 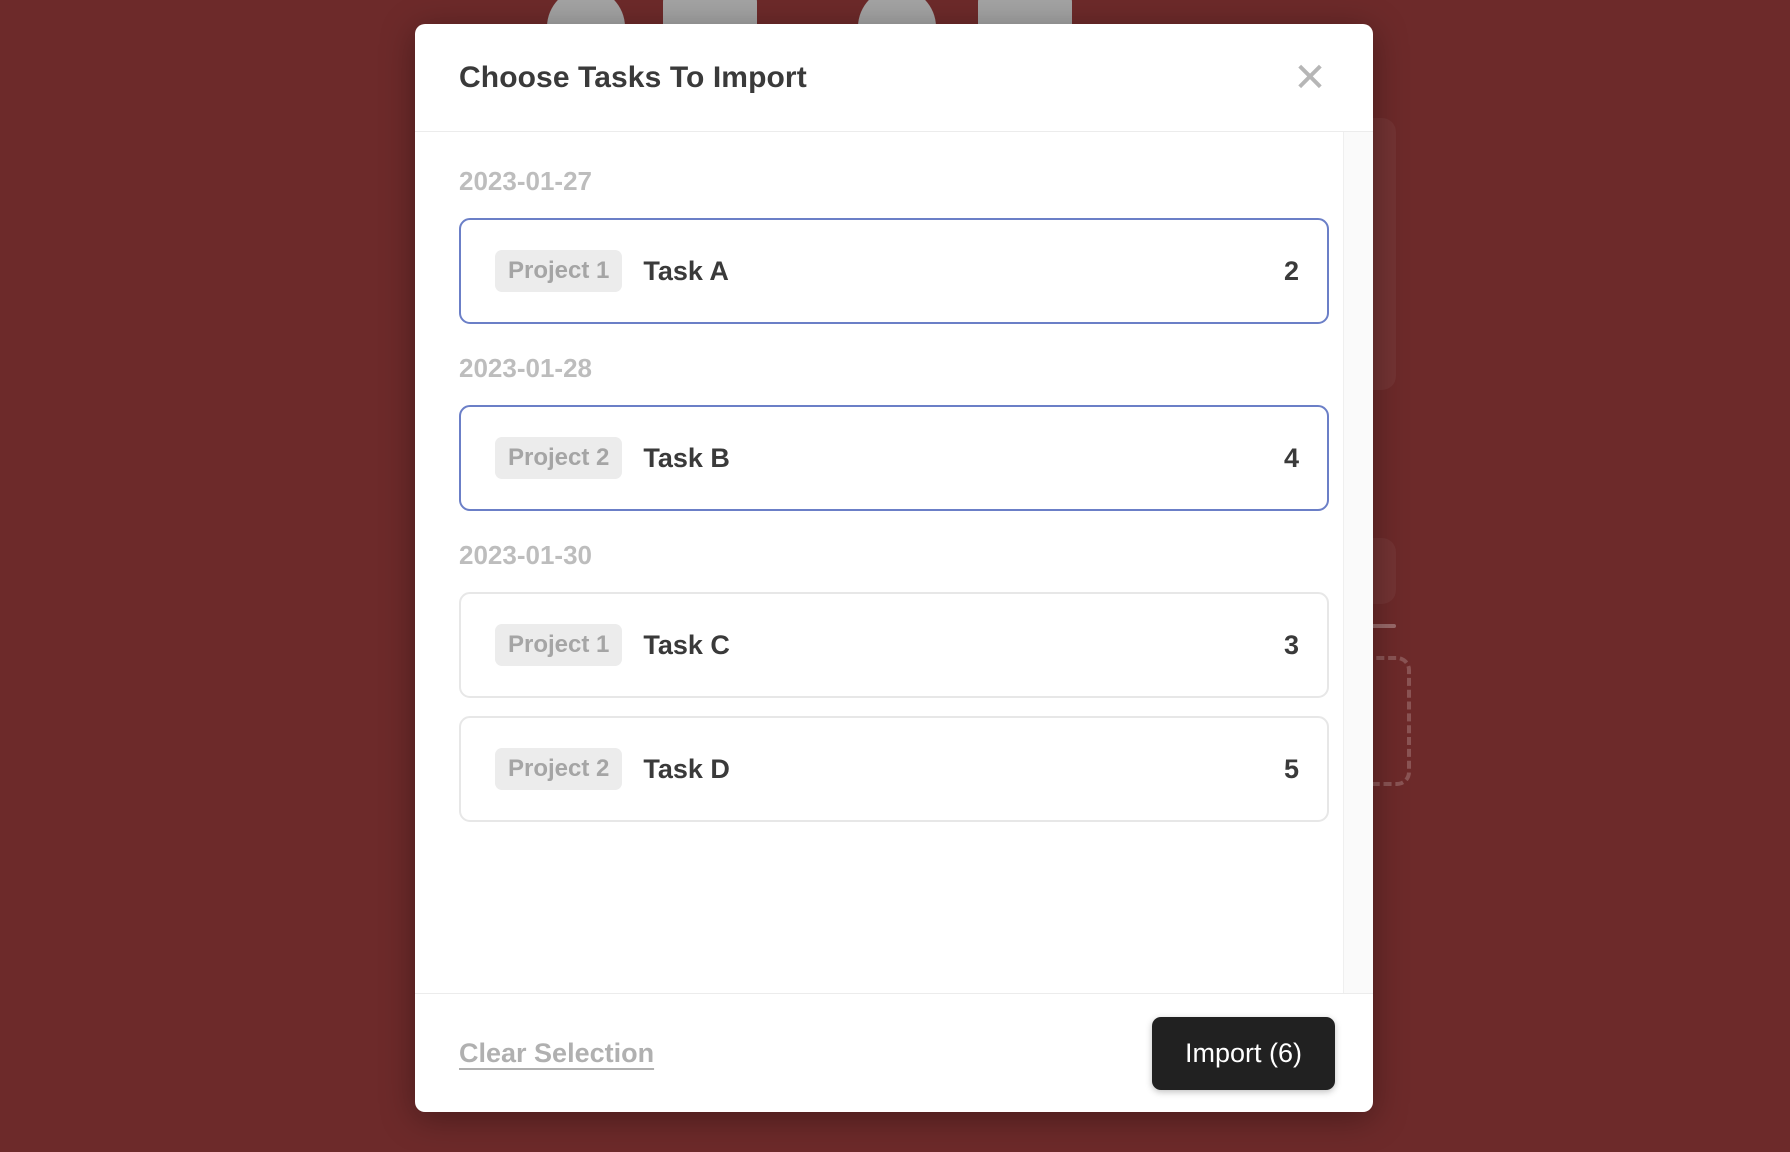 I want to click on dialog-footer: Clear Selection Import (6), so click(x=894, y=1052).